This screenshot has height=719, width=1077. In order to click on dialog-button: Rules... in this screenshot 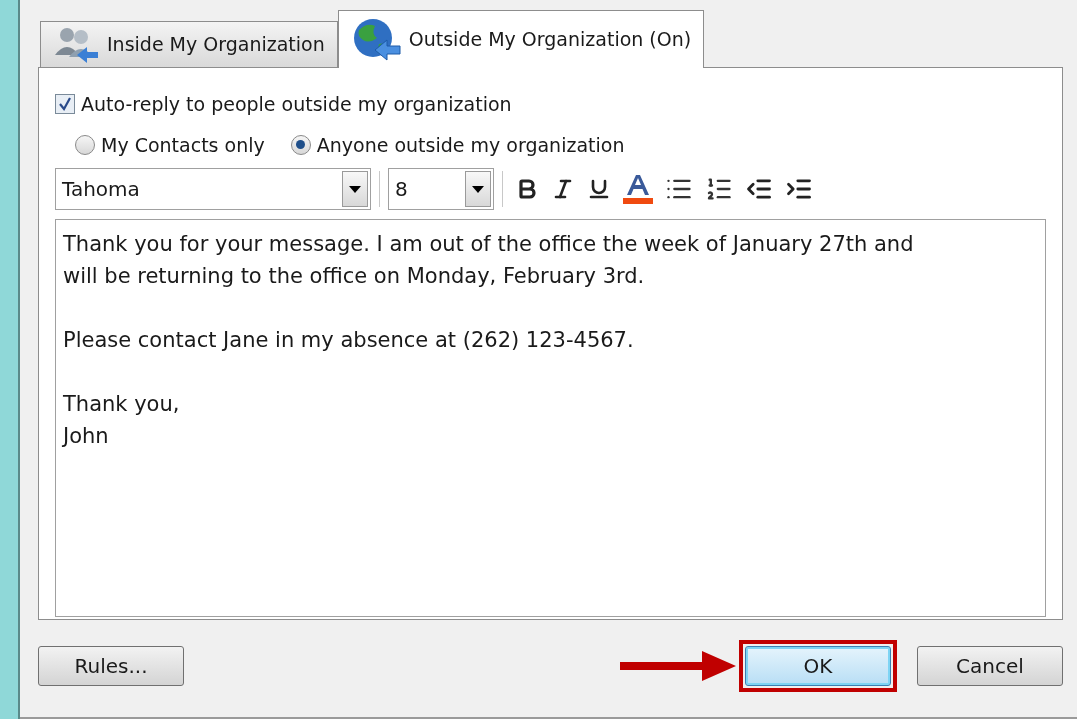, I will do `click(111, 665)`.